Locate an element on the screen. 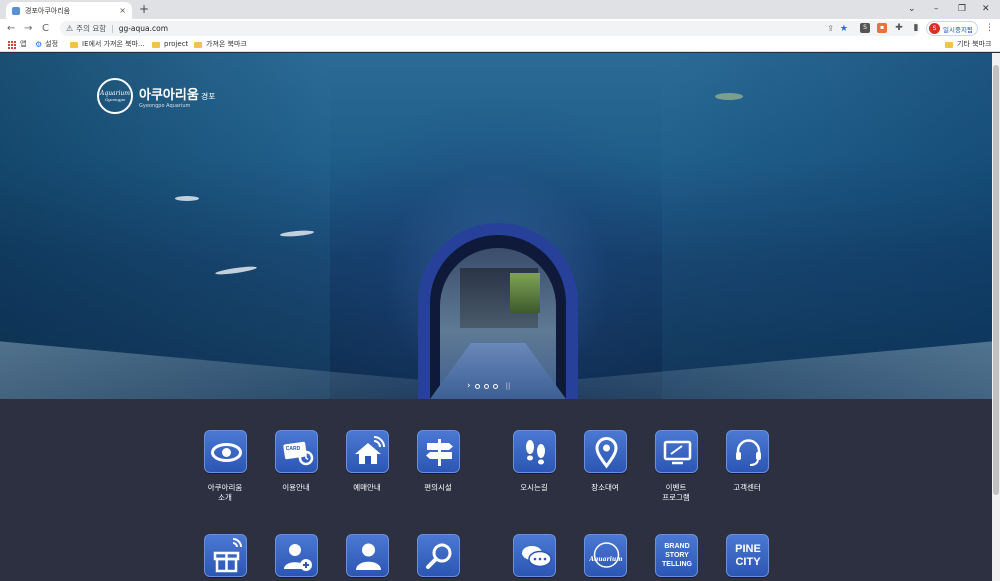 The height and width of the screenshot is (581, 1000). url-text: gg-aqua.com is located at coordinates (143, 28).